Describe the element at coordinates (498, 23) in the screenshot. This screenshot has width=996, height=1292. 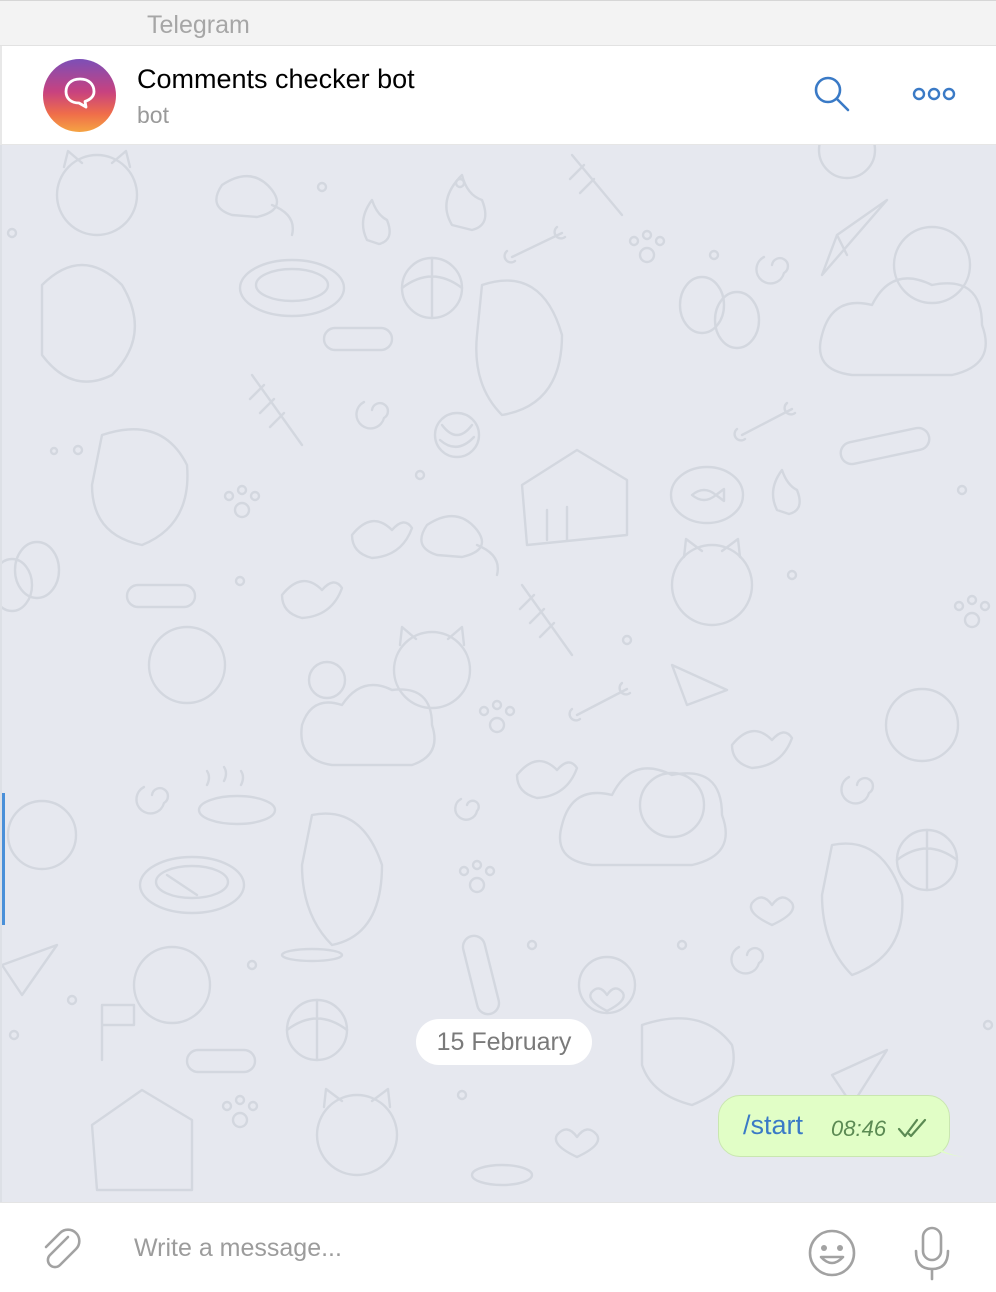
I see `title-bar: Telegram` at that location.